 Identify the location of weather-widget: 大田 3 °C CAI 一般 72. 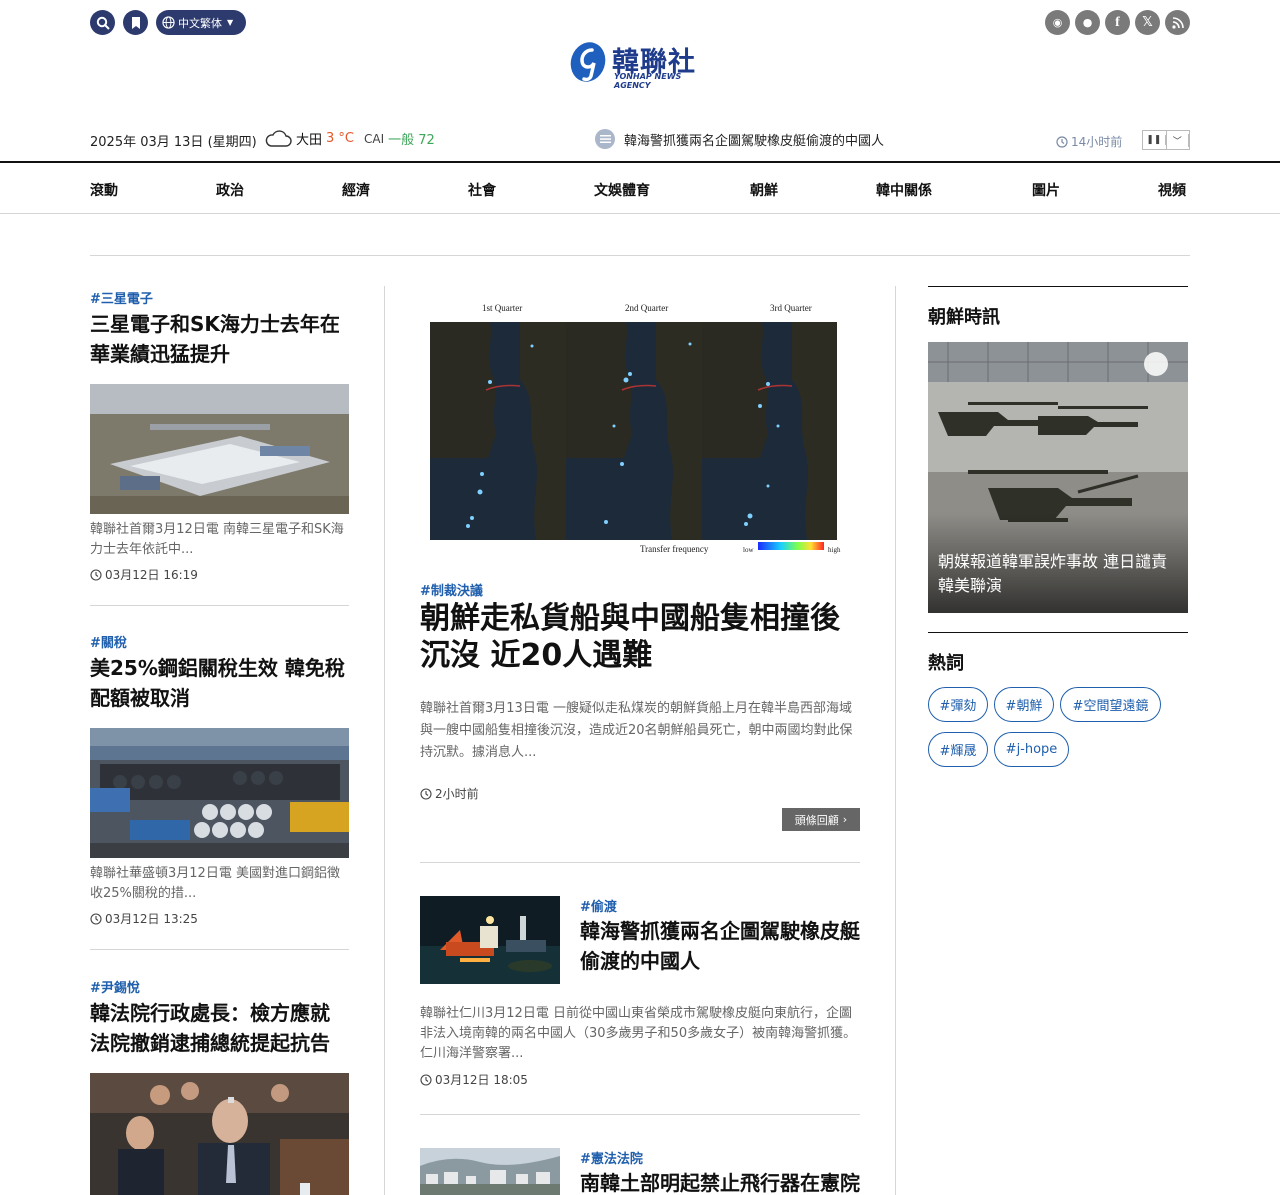
(349, 138).